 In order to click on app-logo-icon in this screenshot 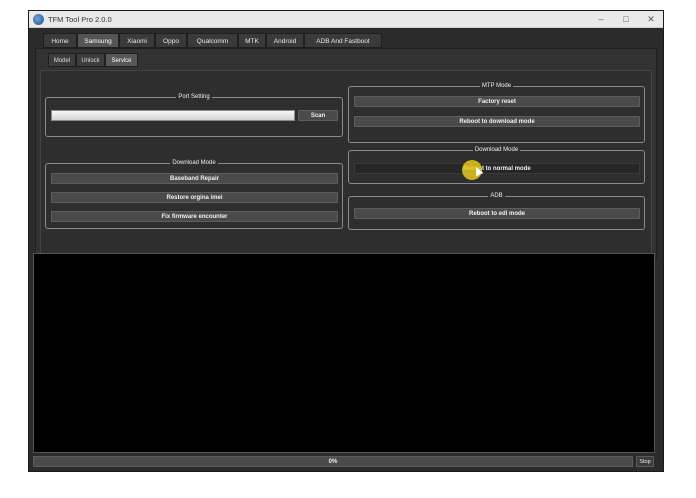, I will do `click(38, 19)`.